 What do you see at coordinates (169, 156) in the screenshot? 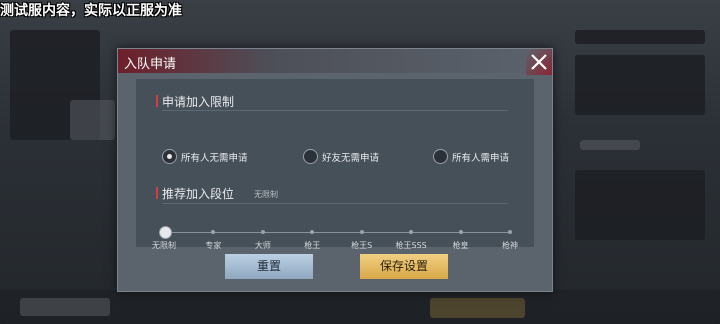
I see `radio-selected-icon` at bounding box center [169, 156].